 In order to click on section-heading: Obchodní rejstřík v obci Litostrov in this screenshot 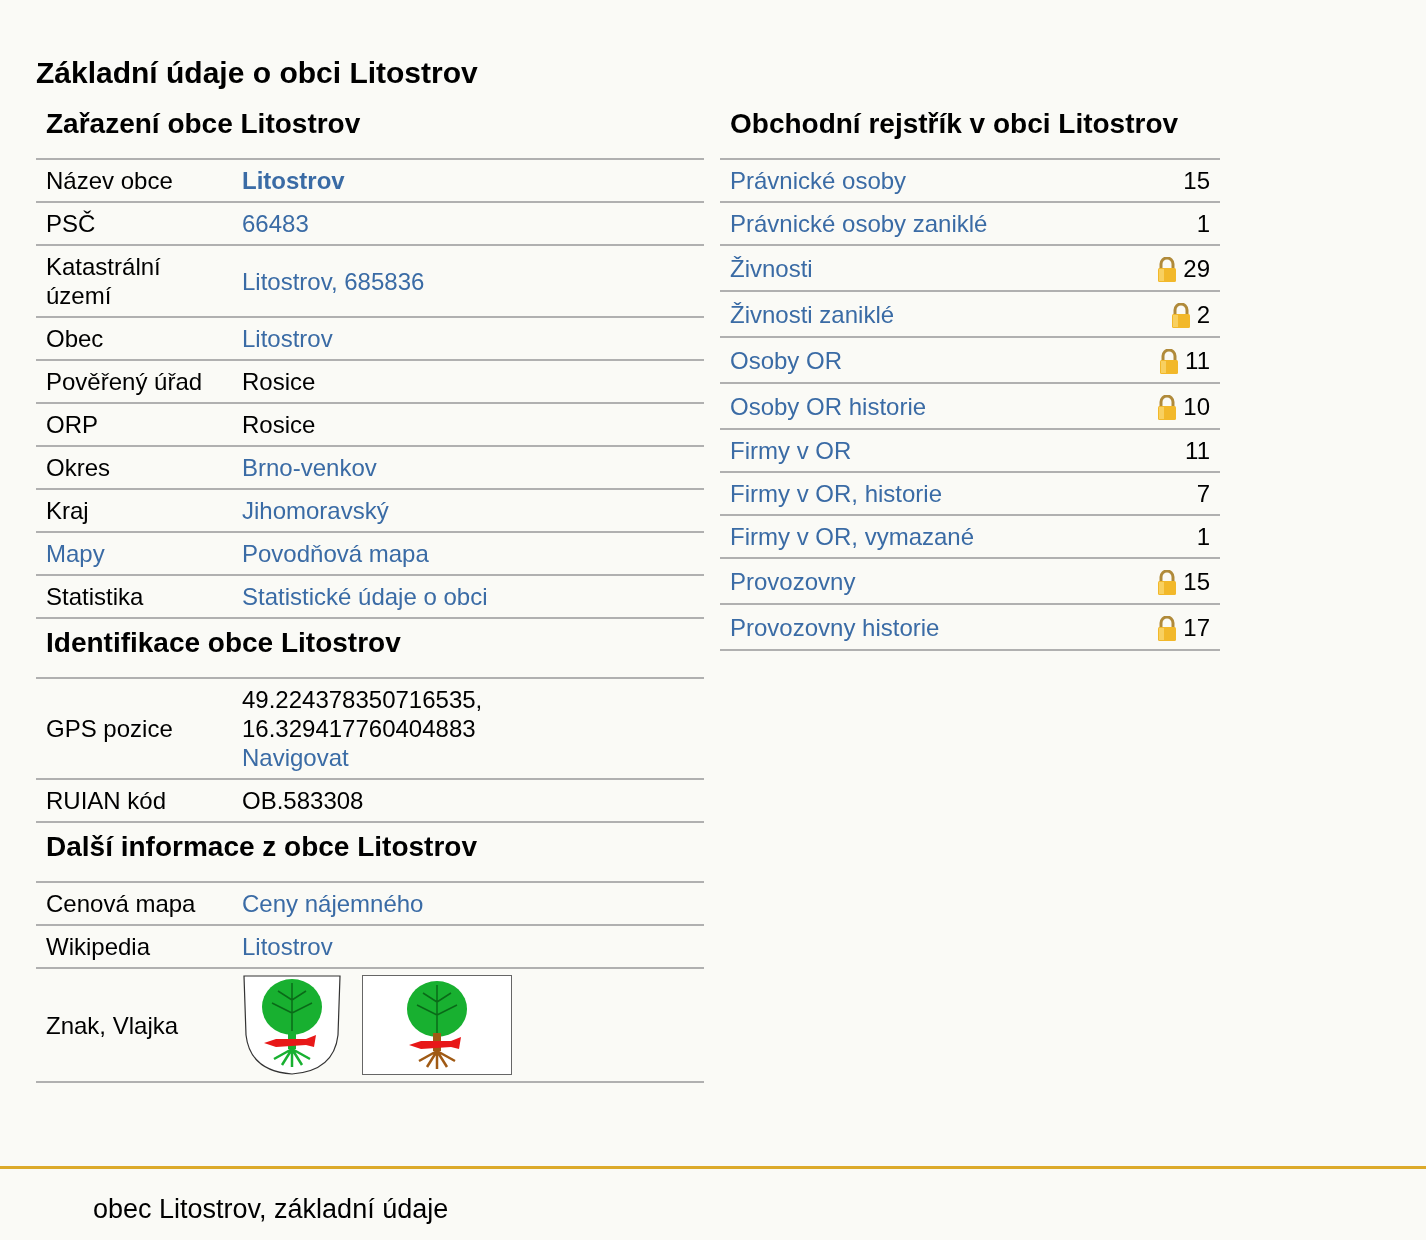, I will do `click(970, 132)`.